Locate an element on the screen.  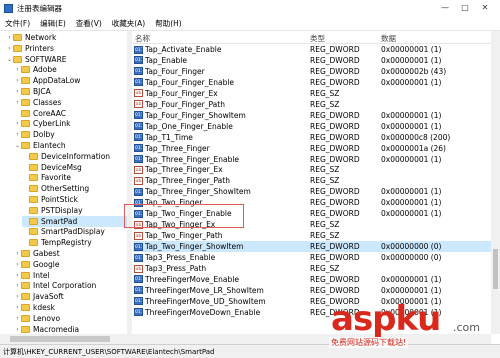
tree-item-classes: › Classes is located at coordinates (70, 102).